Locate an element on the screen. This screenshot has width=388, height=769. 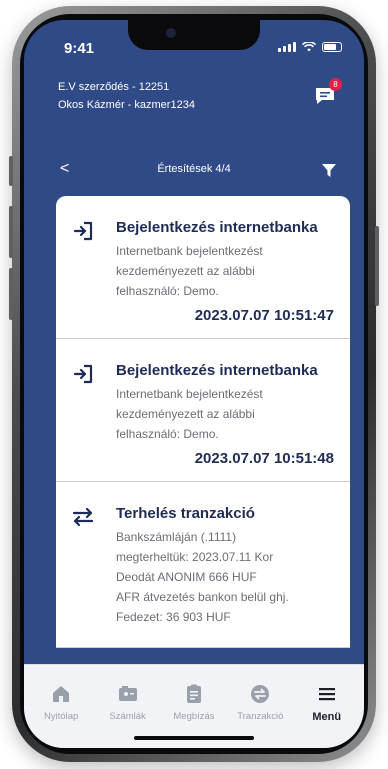
status-time: 9:41 is located at coordinates (79, 48).